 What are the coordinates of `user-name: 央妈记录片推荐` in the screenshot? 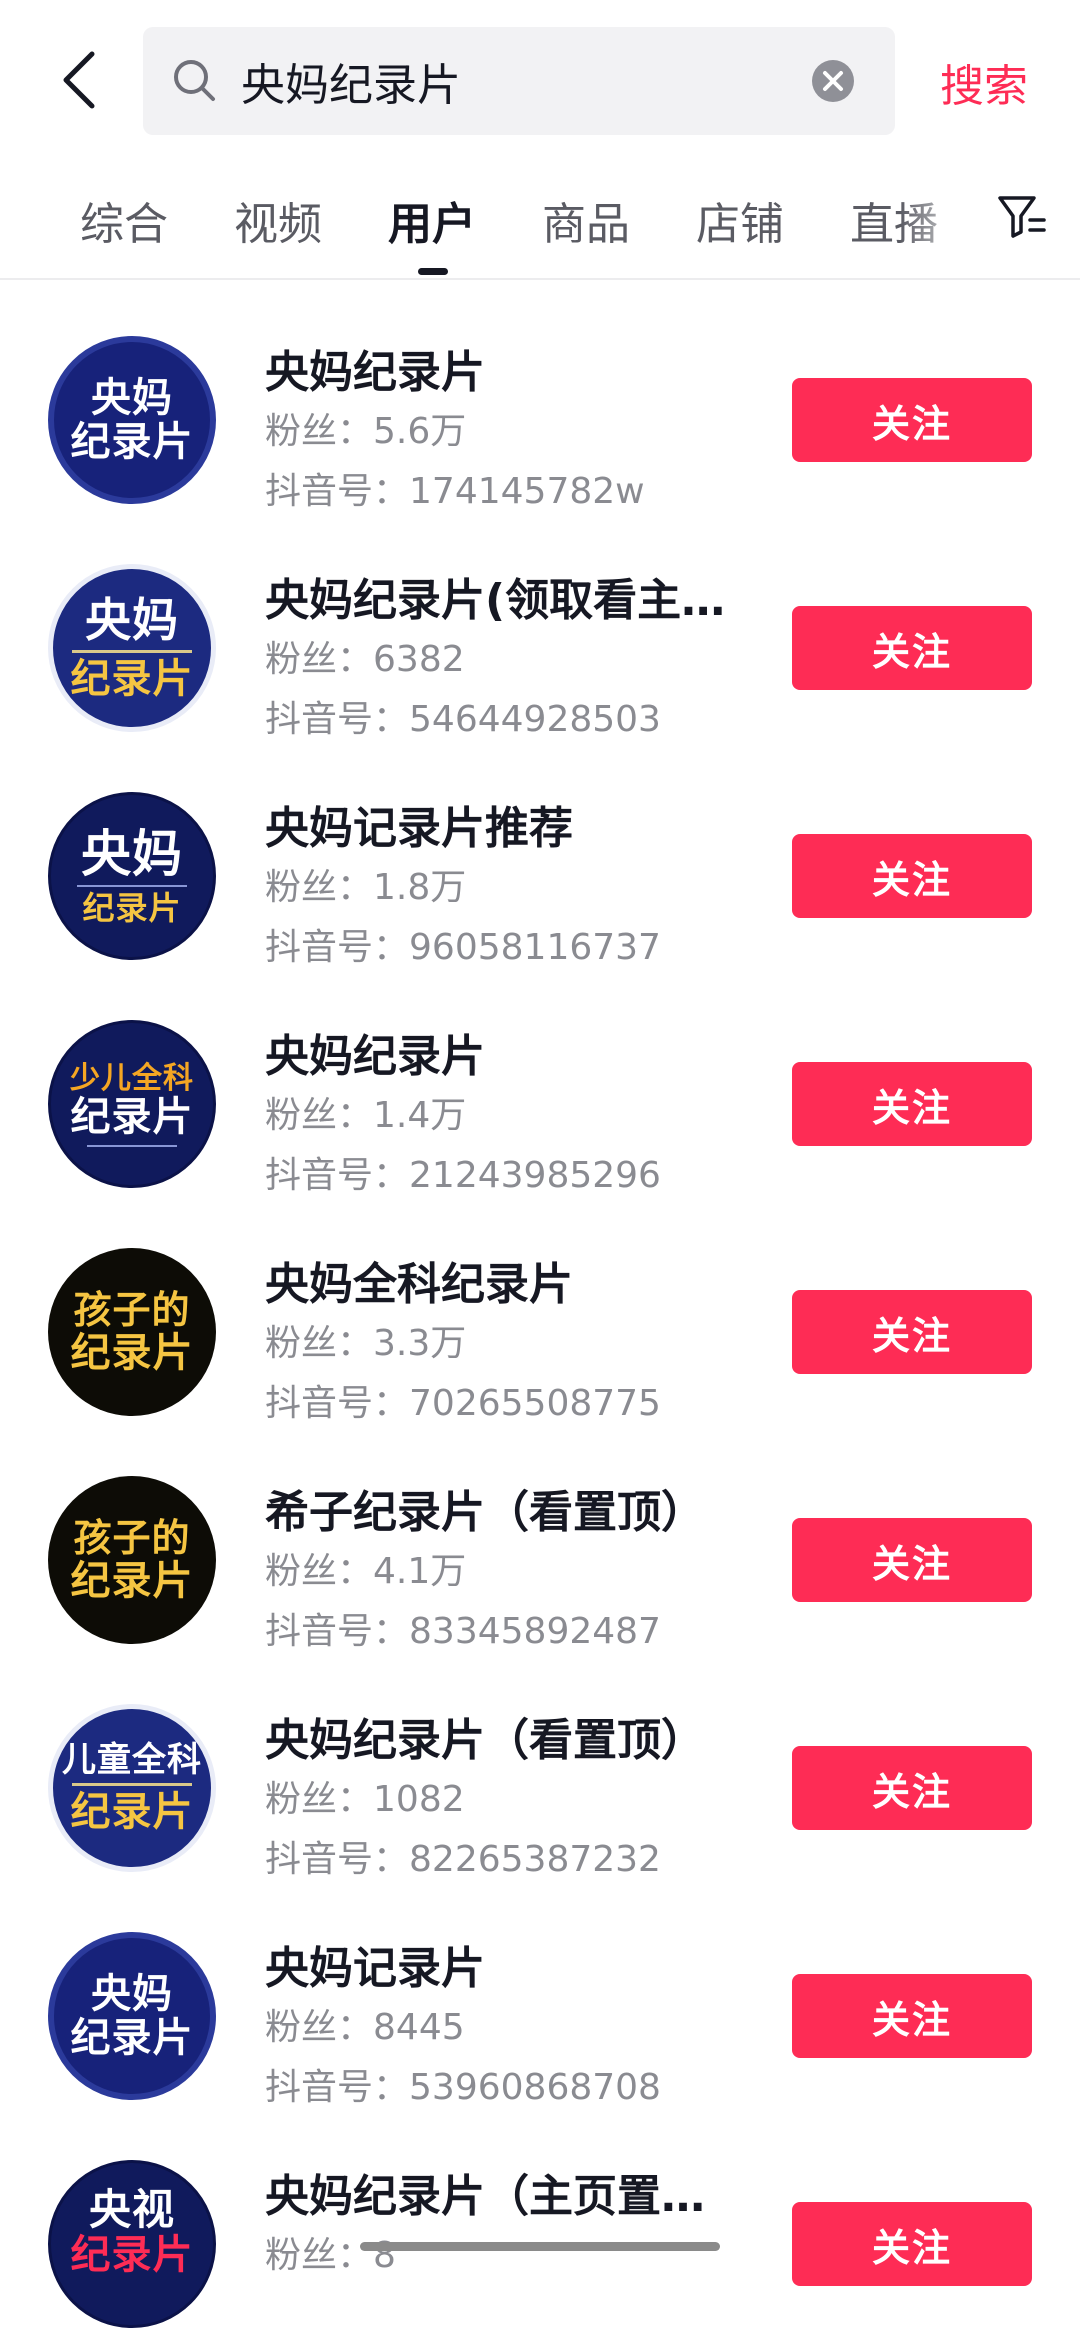 It's located at (419, 828).